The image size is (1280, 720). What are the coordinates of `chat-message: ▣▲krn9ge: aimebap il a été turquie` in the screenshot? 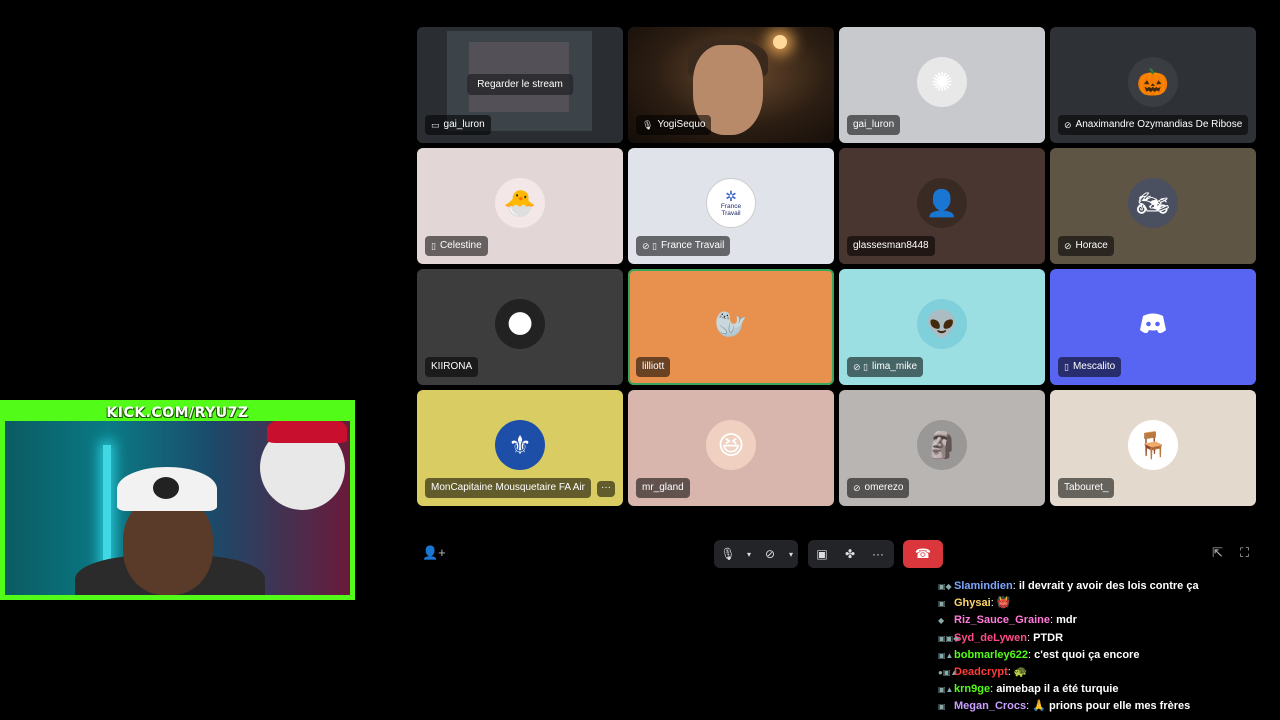 It's located at (1109, 689).